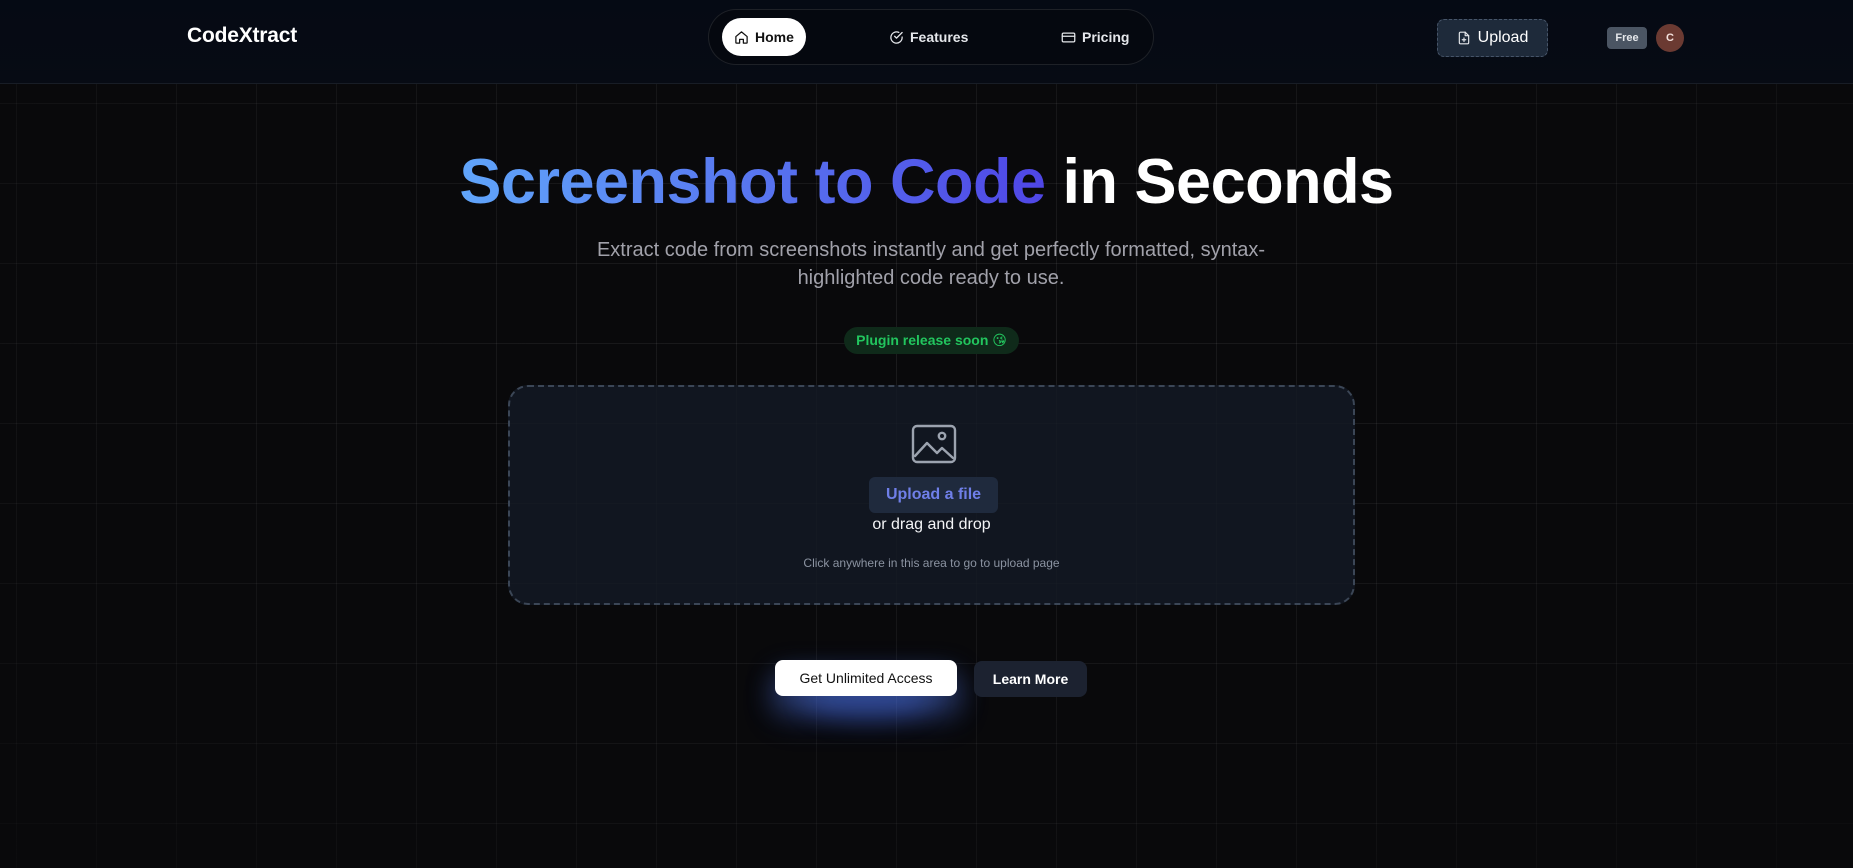 Image resolution: width=1853 pixels, height=868 pixels. I want to click on nav-item-home-label: Home, so click(774, 37).